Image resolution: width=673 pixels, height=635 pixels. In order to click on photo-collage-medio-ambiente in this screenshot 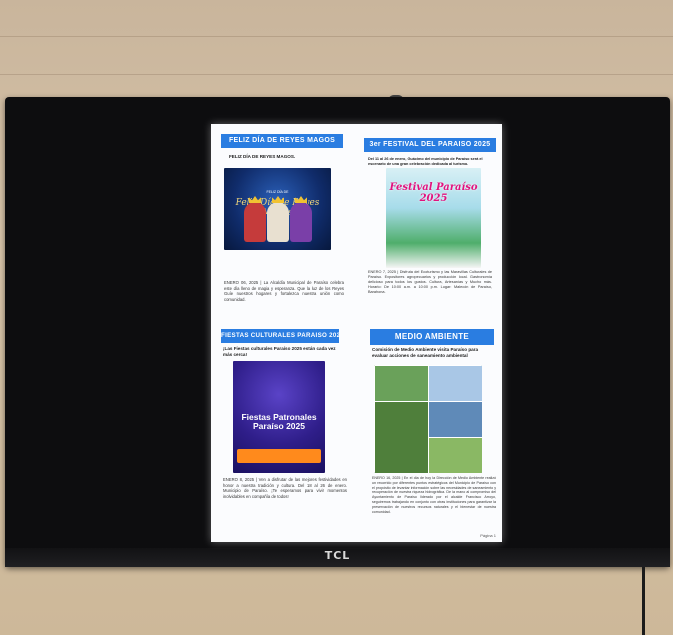, I will do `click(428, 419)`.